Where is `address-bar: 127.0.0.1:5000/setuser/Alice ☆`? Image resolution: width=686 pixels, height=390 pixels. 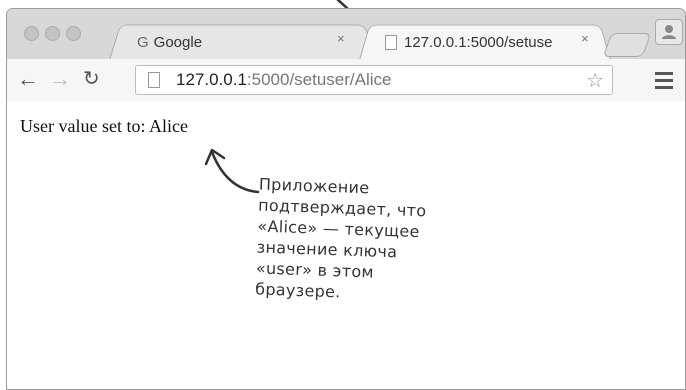 address-bar: 127.0.0.1:5000/setuser/Alice ☆ is located at coordinates (374, 80).